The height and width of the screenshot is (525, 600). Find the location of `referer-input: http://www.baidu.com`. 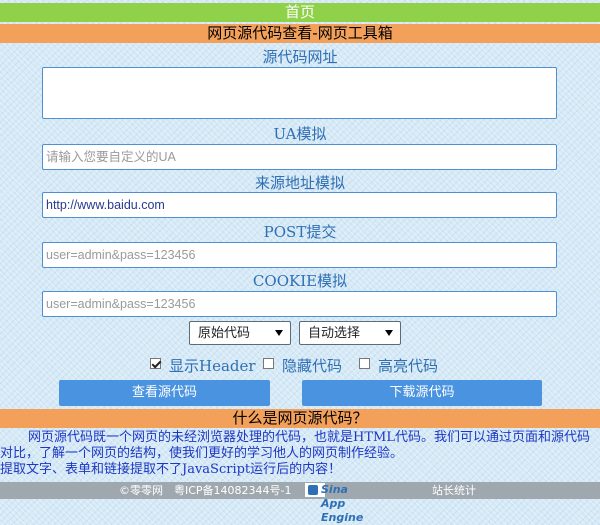

referer-input: http://www.baidu.com is located at coordinates (299, 205).